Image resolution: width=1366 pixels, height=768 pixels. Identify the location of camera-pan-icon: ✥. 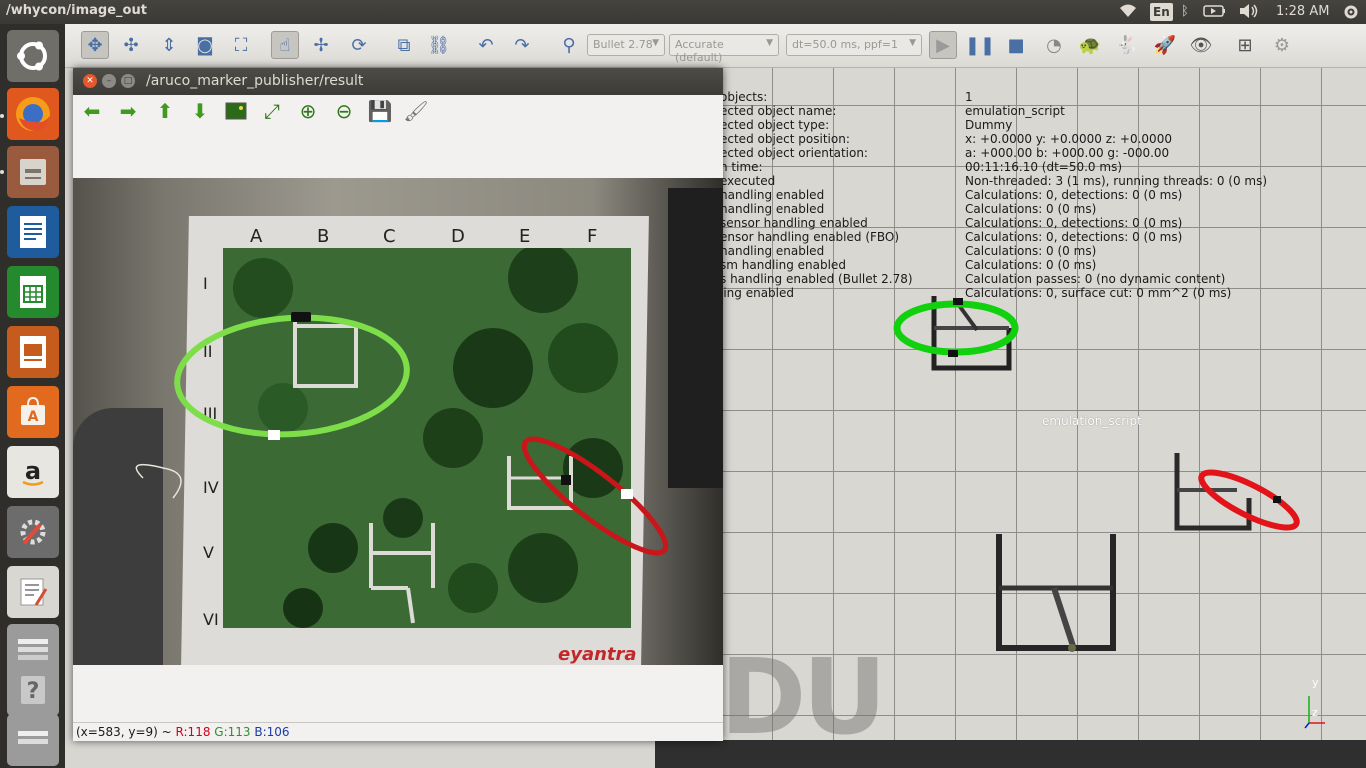
(95, 45).